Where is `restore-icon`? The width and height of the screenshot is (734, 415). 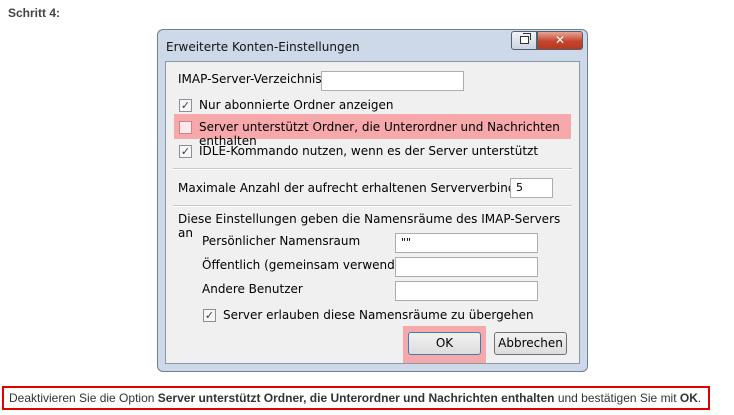 restore-icon is located at coordinates (525, 38).